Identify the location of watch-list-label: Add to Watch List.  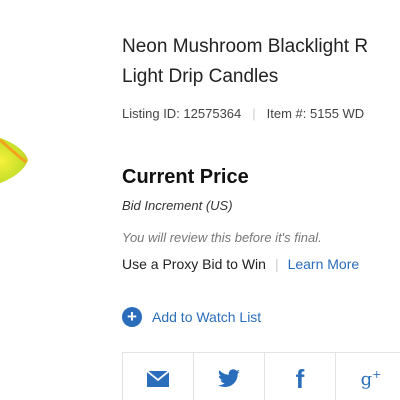
(207, 317).